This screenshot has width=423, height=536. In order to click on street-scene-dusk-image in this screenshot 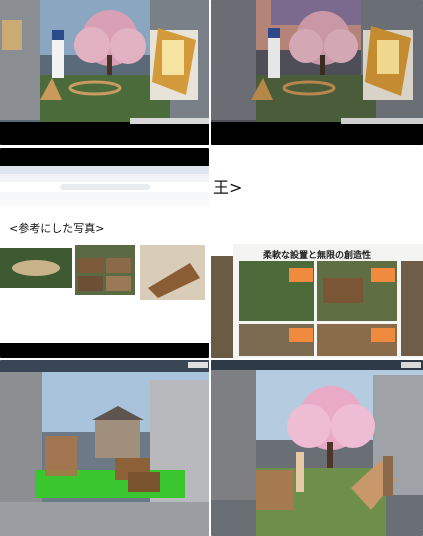, I will do `click(317, 72)`.